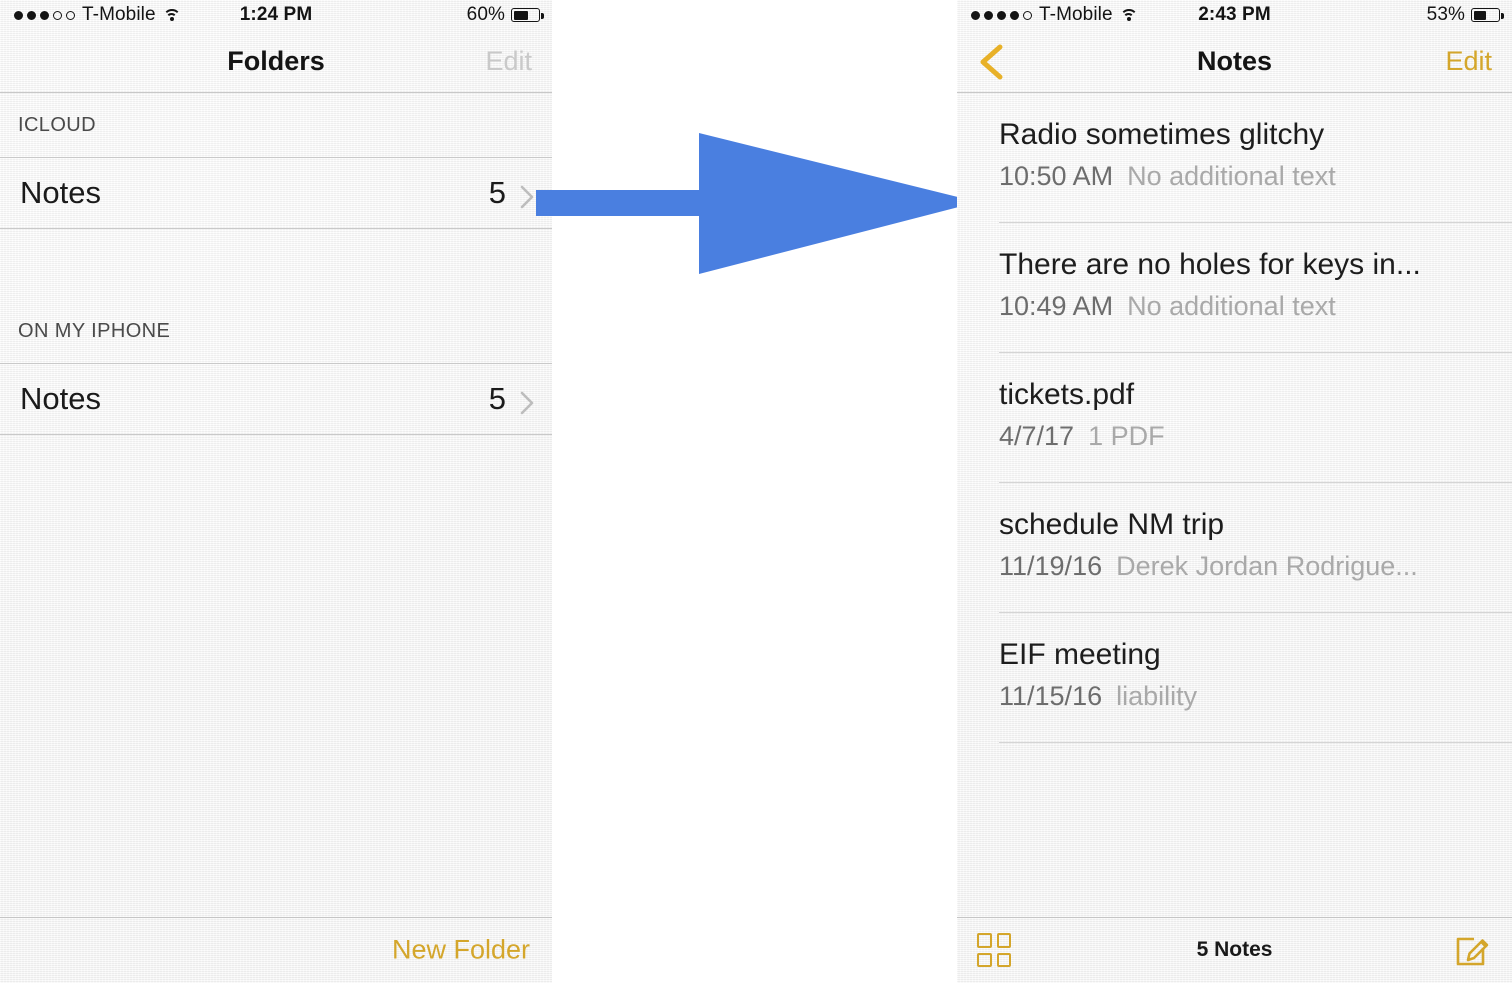  I want to click on section-header-icloud: ICLOUD, so click(57, 124).